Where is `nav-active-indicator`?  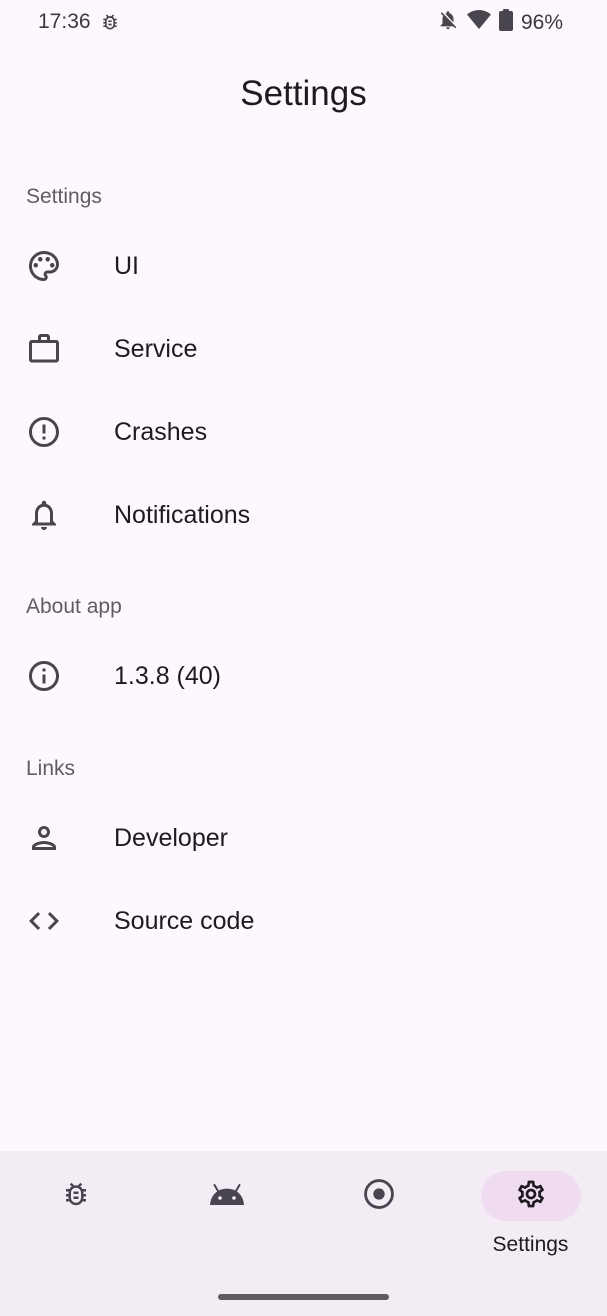
nav-active-indicator is located at coordinates (530, 1196).